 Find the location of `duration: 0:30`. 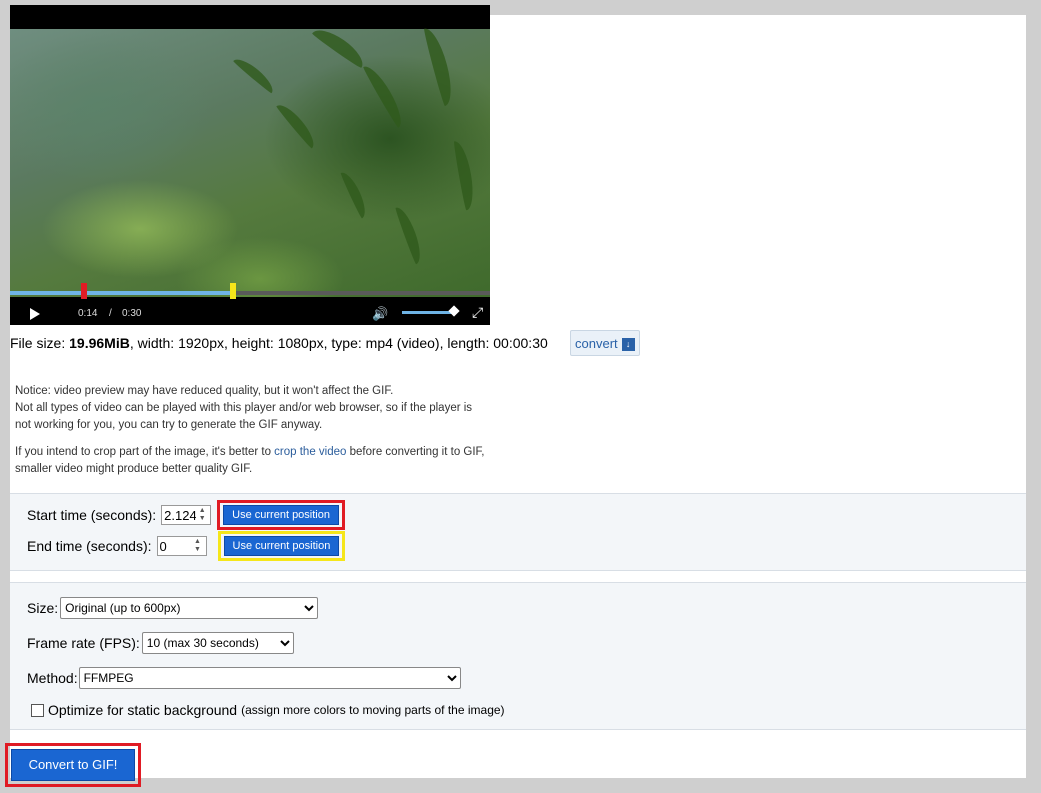

duration: 0:30 is located at coordinates (132, 313).